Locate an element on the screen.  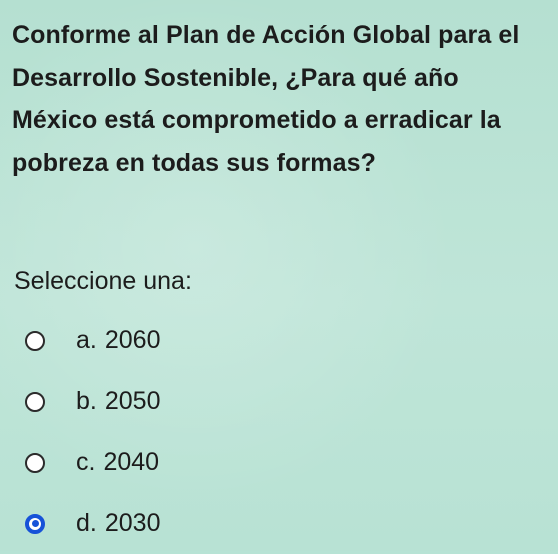
option-a: a. 2060 is located at coordinates (92, 340).